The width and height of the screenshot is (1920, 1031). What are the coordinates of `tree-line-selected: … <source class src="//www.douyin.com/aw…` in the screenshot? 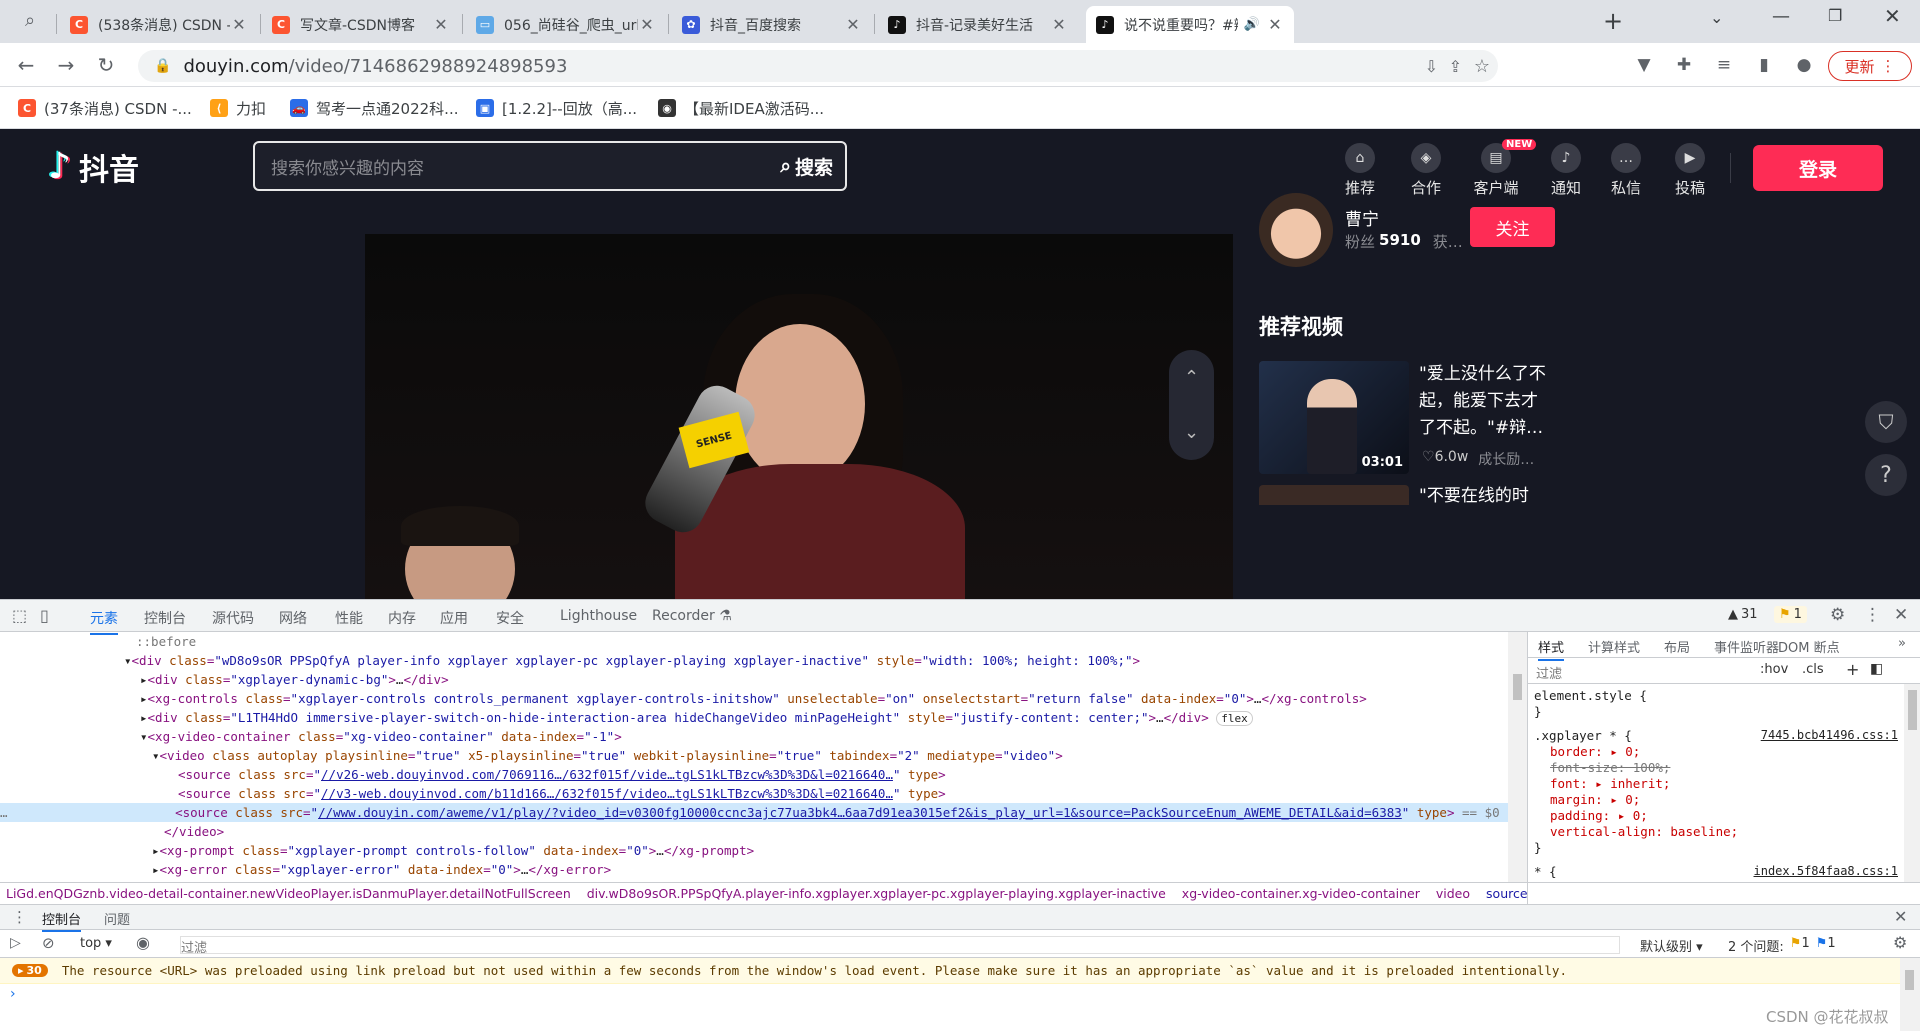 It's located at (754, 812).